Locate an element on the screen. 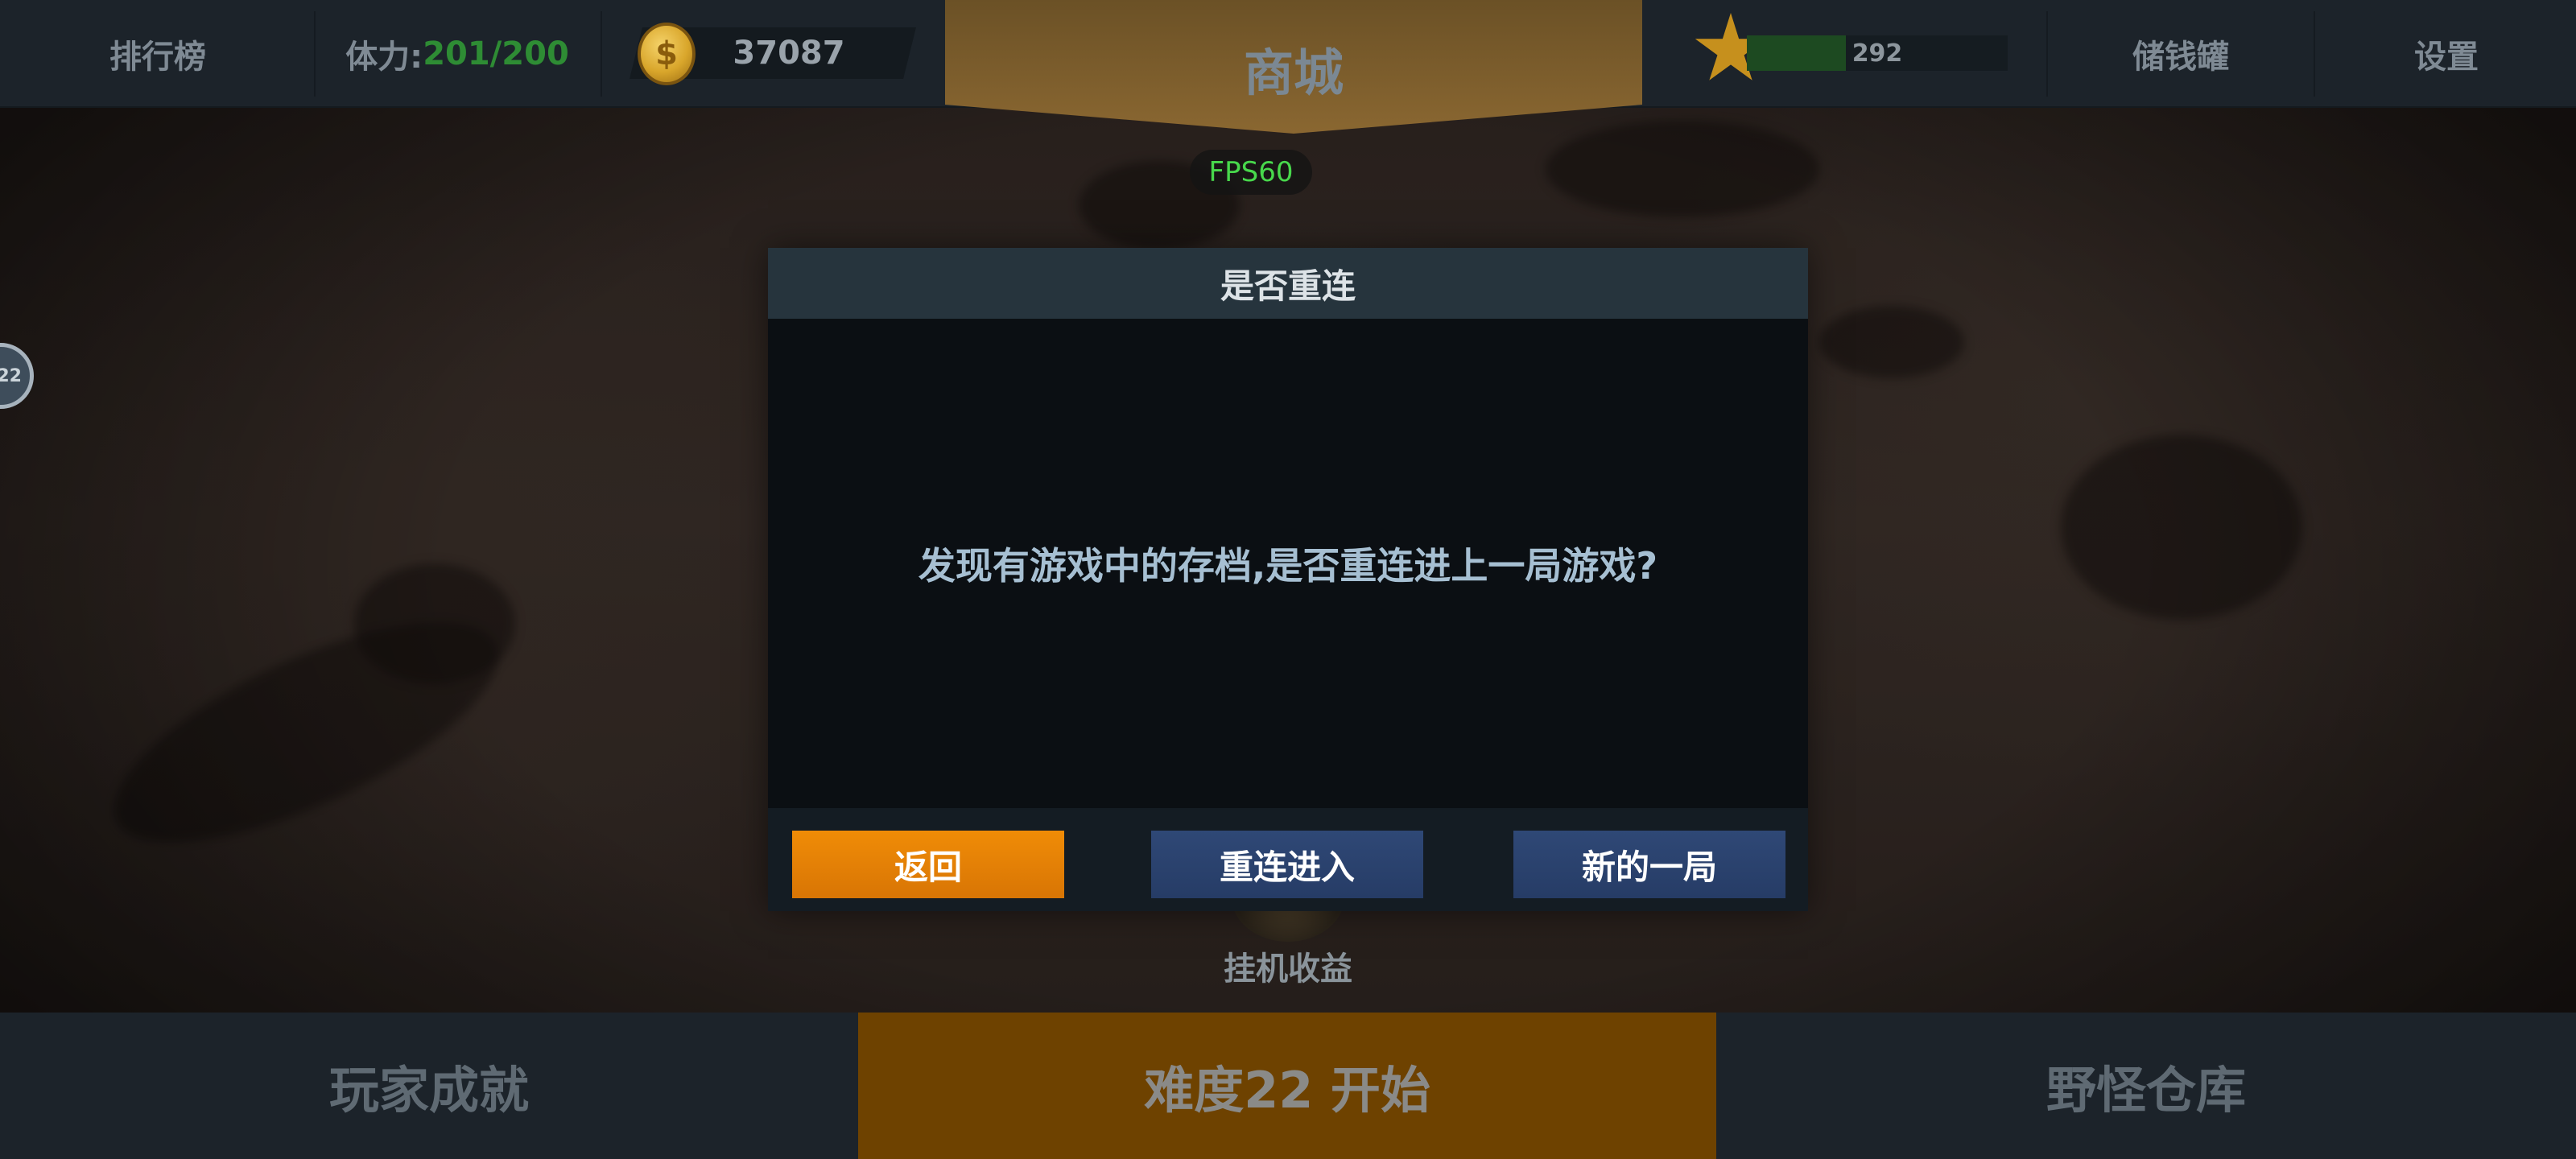  achievements-button: 玩家成就 is located at coordinates (429, 1086).